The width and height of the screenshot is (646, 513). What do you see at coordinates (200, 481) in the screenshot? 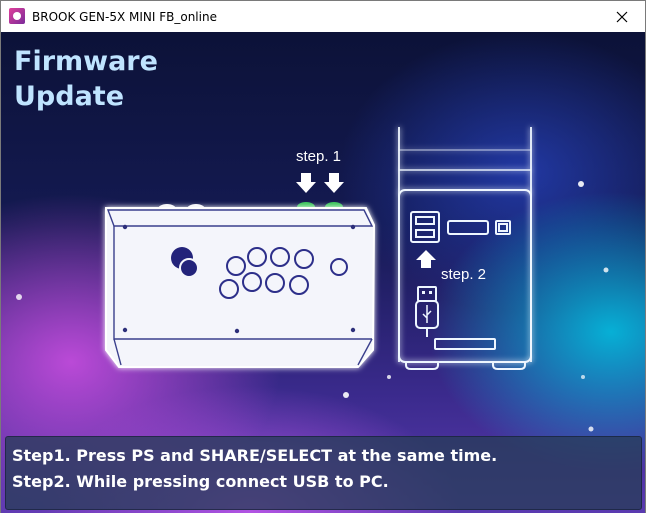
I see `instruction-step2: Step2. While pressing connect USB to PC.` at bounding box center [200, 481].